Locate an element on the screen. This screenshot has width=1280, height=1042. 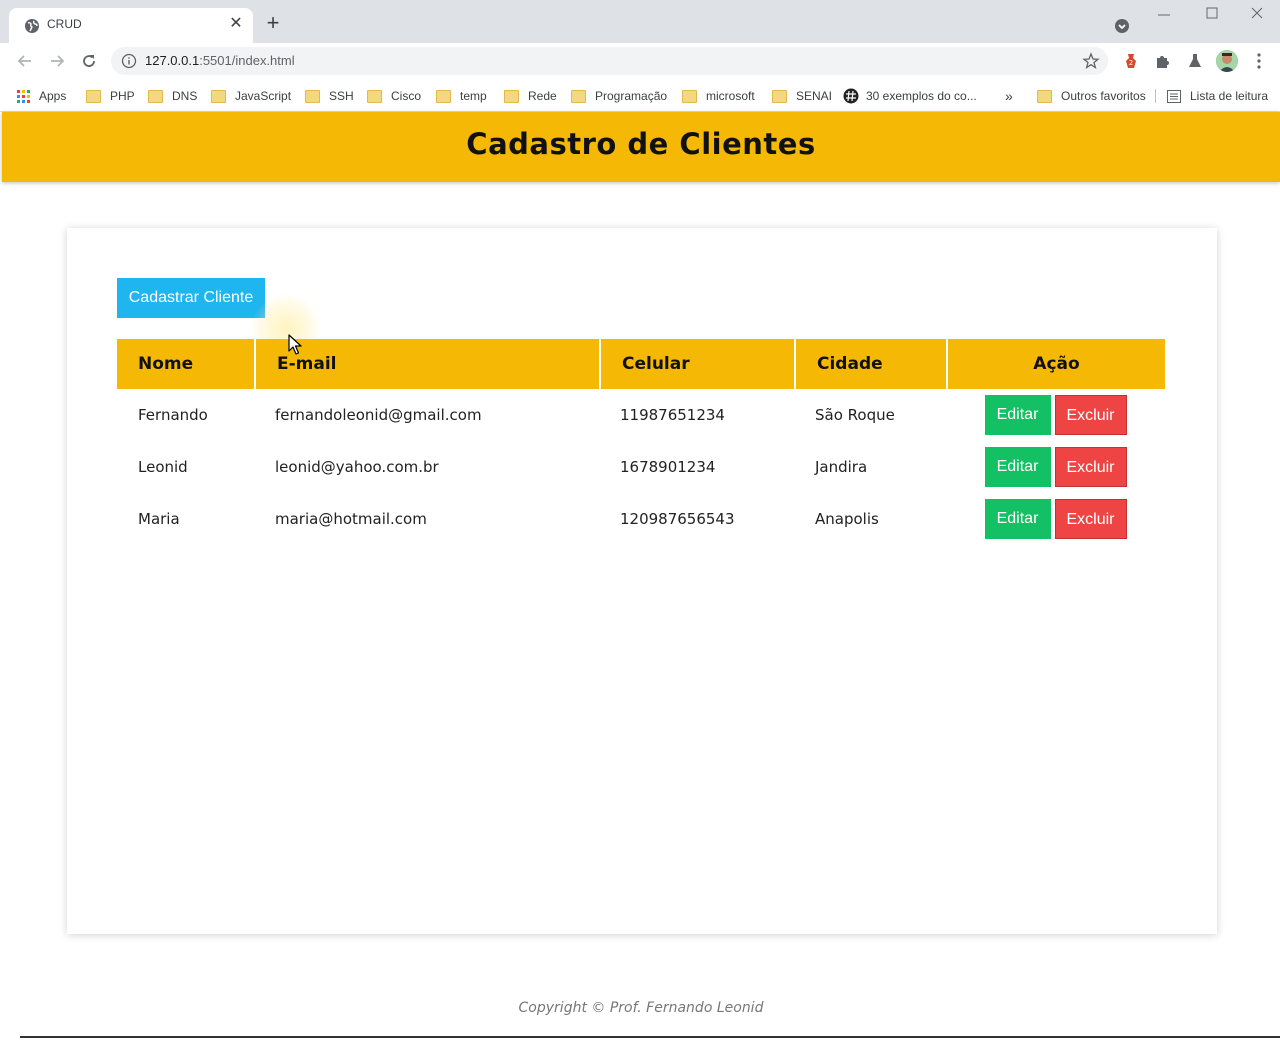
register-client-button: Cadastrar Cliente is located at coordinates (191, 298).